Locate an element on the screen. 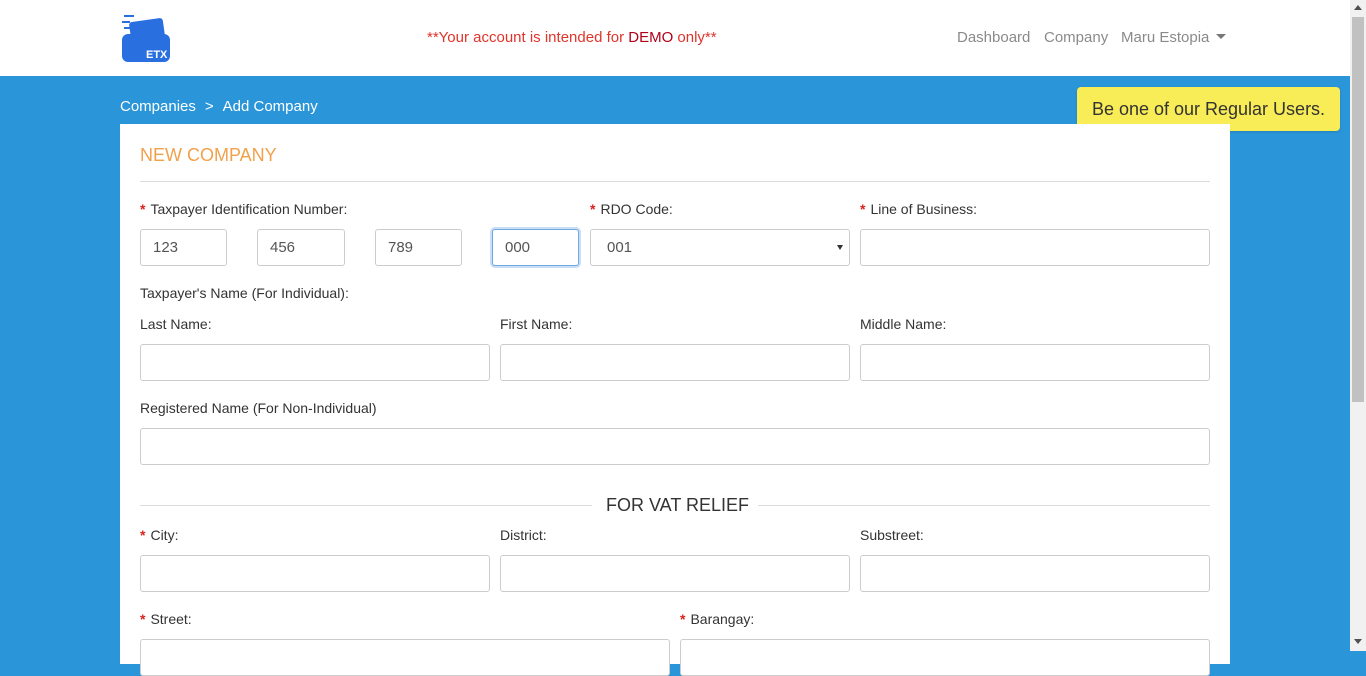  demo-notice-emphasis: DEMO is located at coordinates (651, 37).